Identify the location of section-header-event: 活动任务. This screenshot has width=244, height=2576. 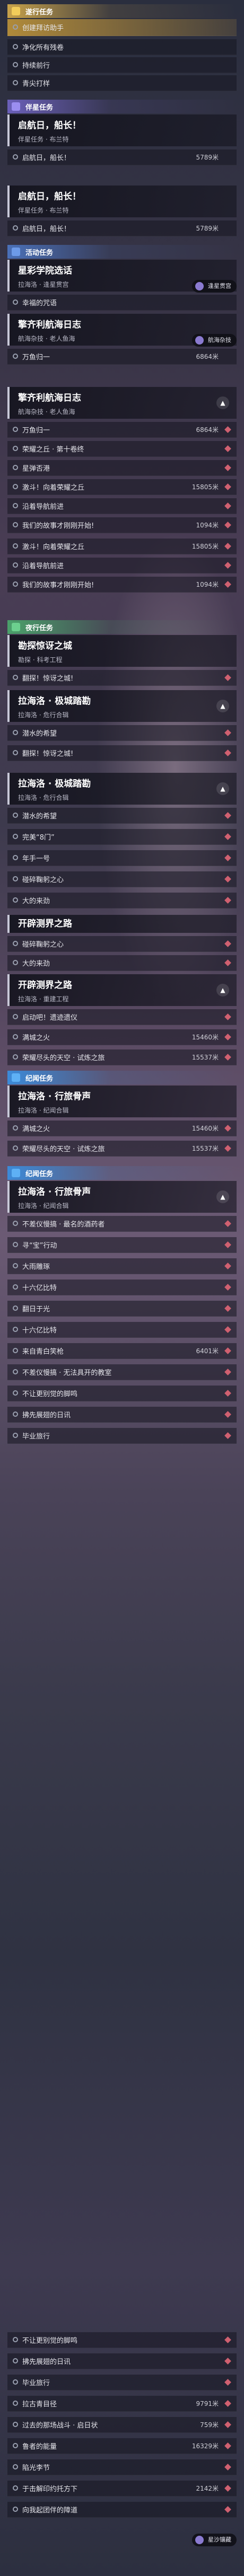
(122, 252).